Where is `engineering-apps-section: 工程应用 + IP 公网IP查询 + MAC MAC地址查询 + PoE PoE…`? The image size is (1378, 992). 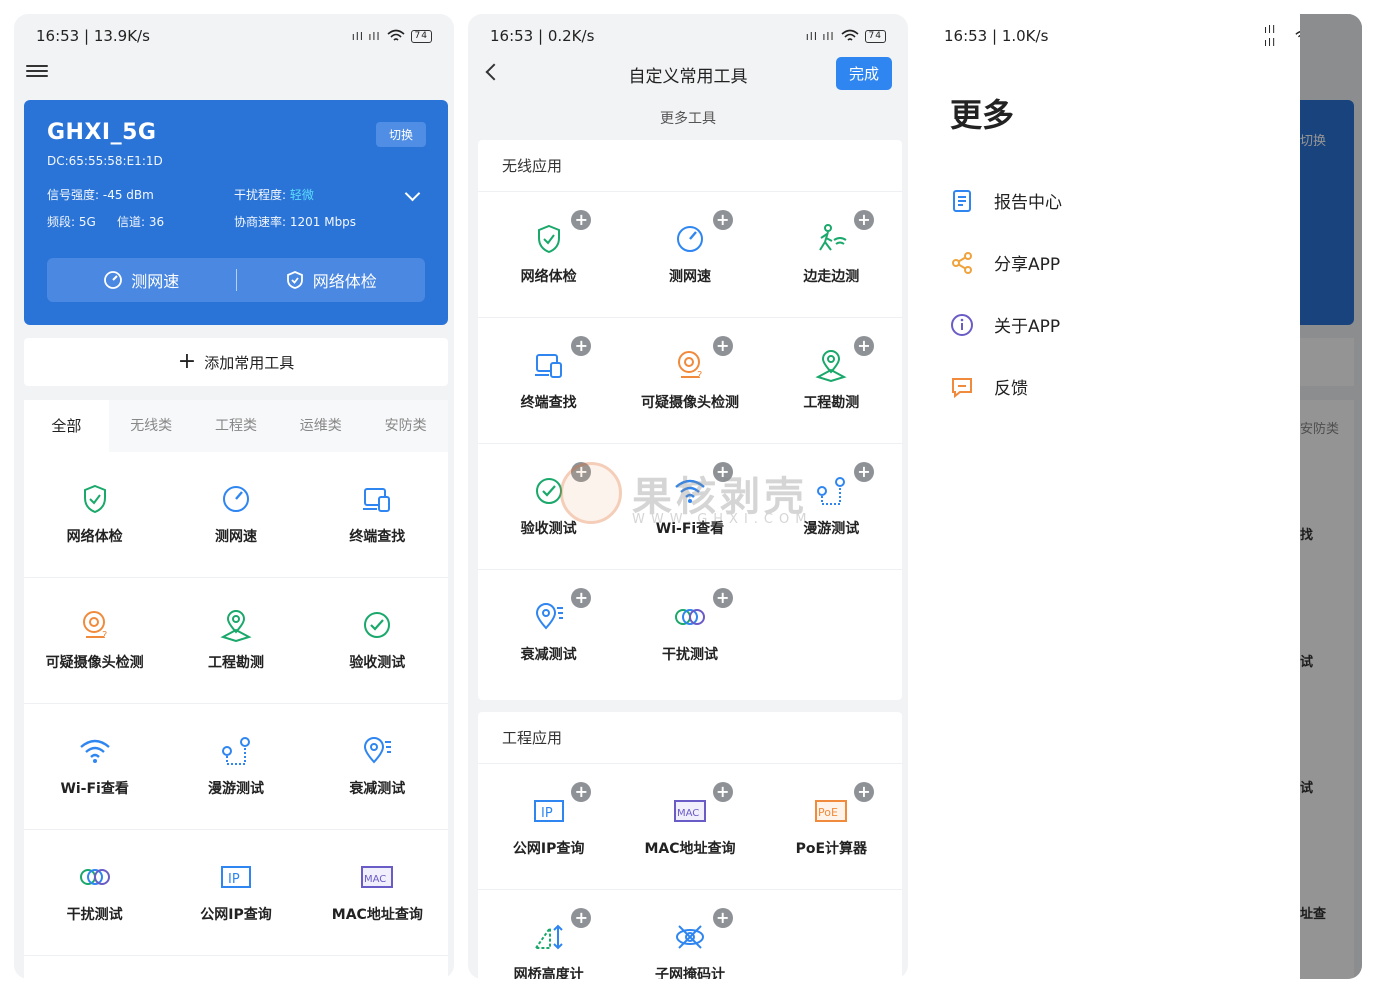 engineering-apps-section: 工程应用 + IP 公网IP查询 + MAC MAC地址查询 + PoE PoE… is located at coordinates (690, 845).